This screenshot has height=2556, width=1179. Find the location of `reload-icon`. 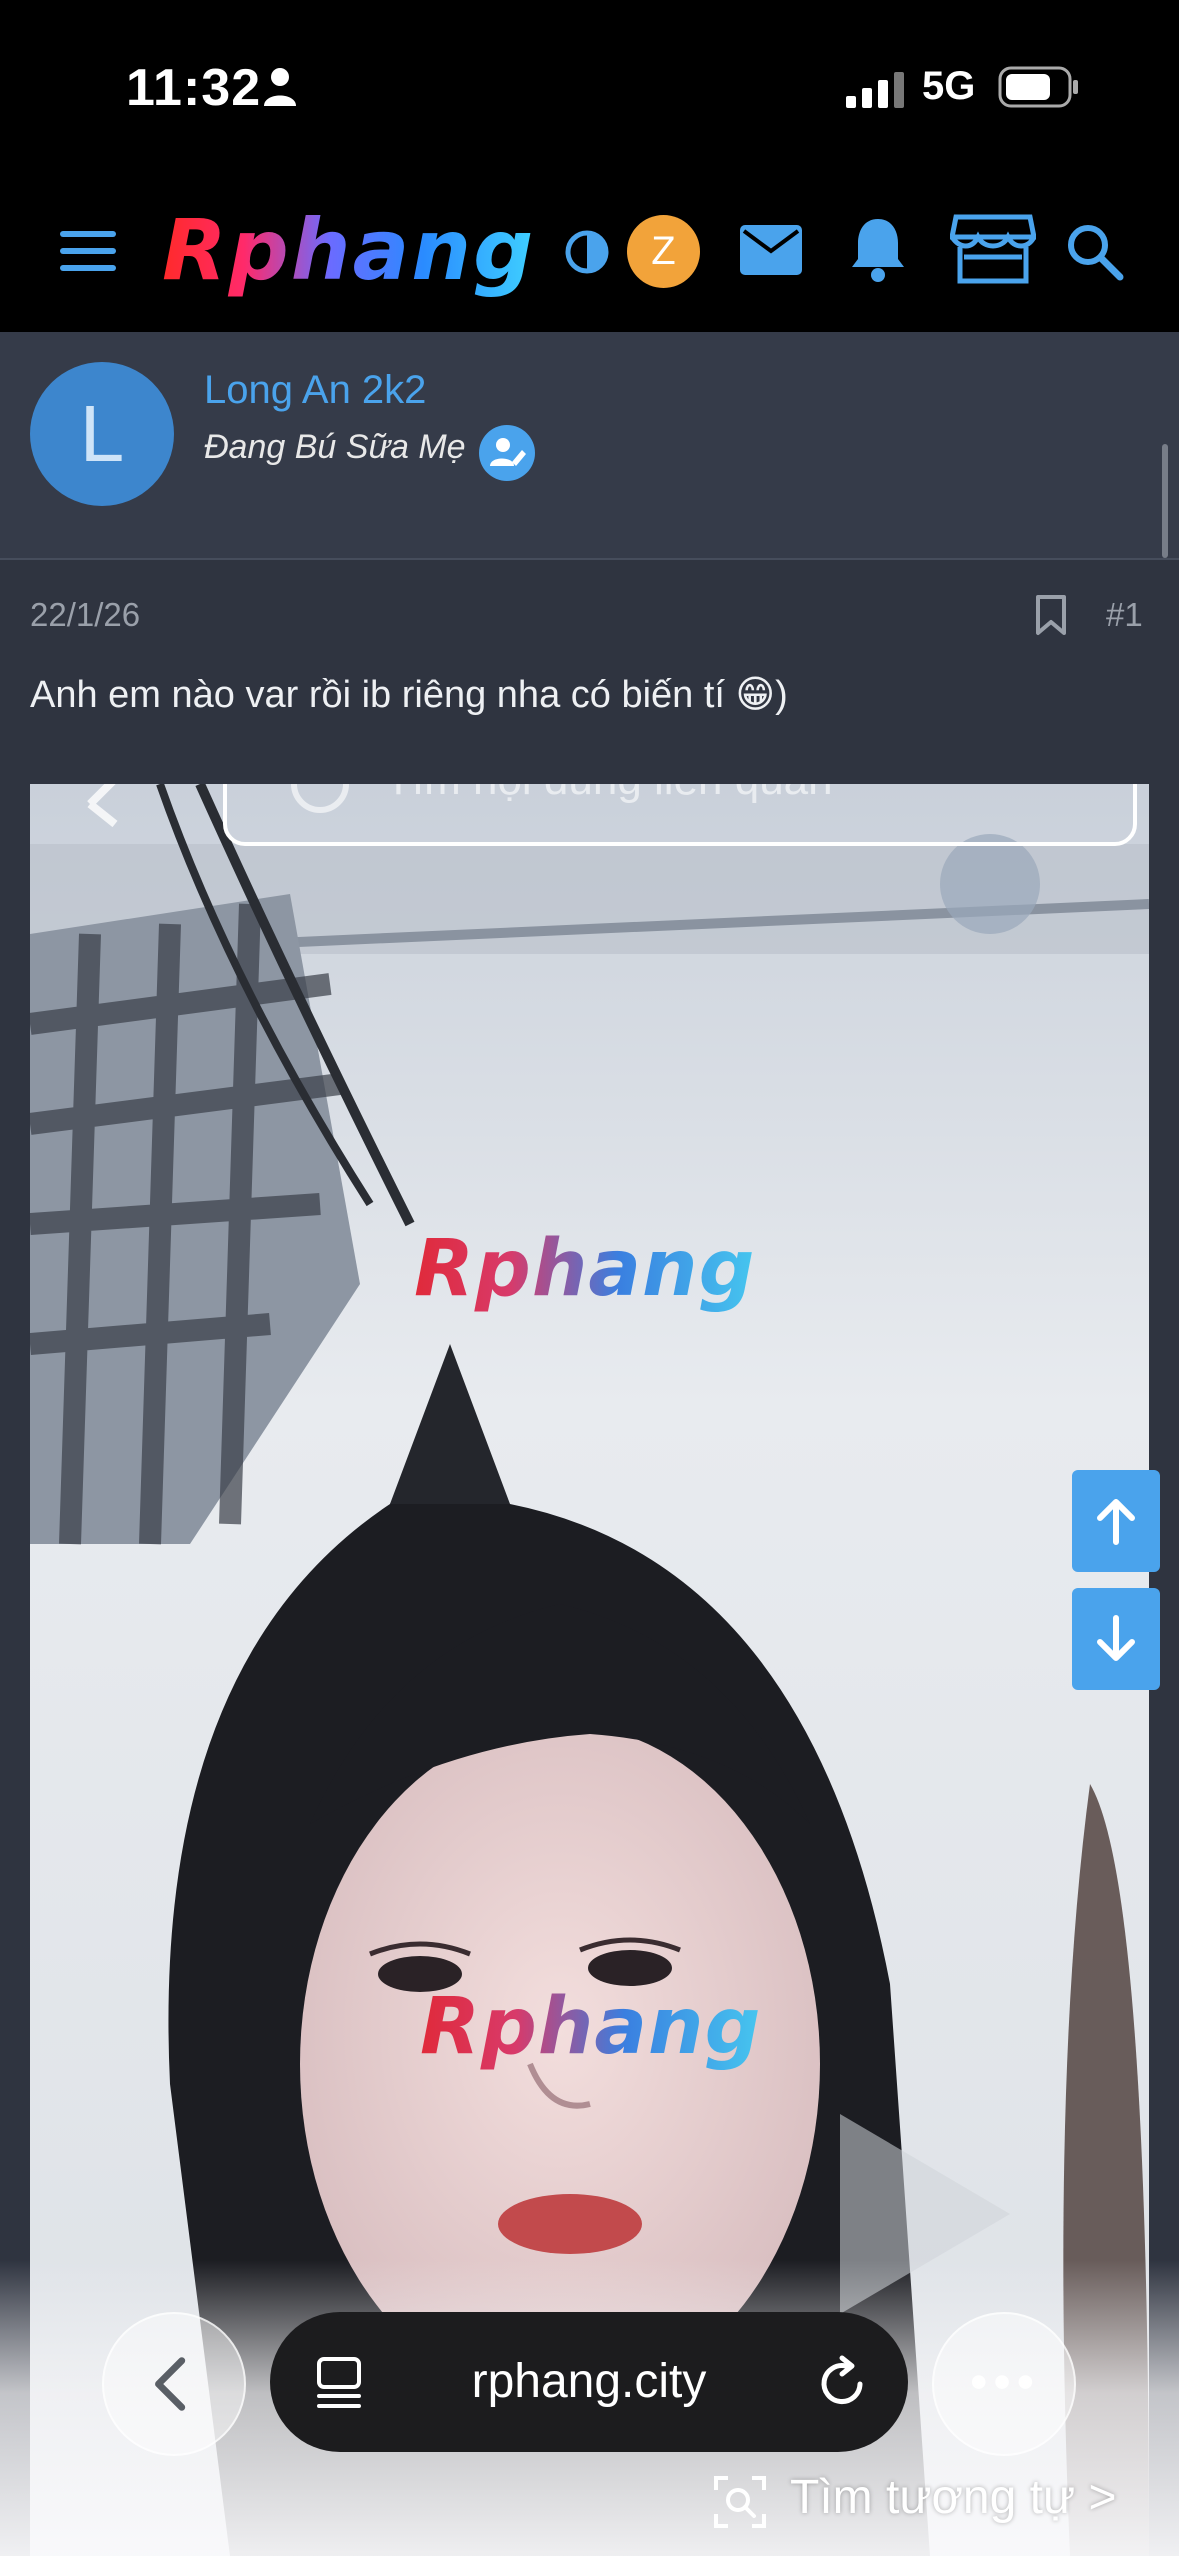

reload-icon is located at coordinates (843, 2382).